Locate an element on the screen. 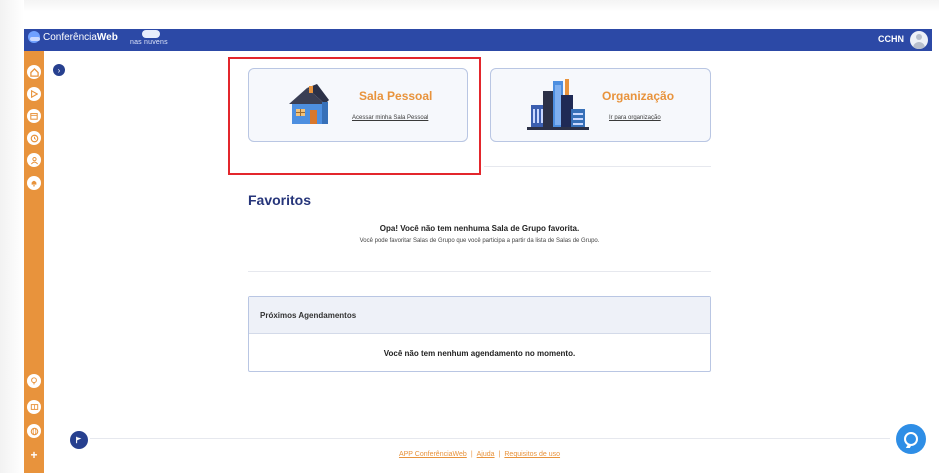  cloud-logo: nas nuvens is located at coordinates (146, 40).